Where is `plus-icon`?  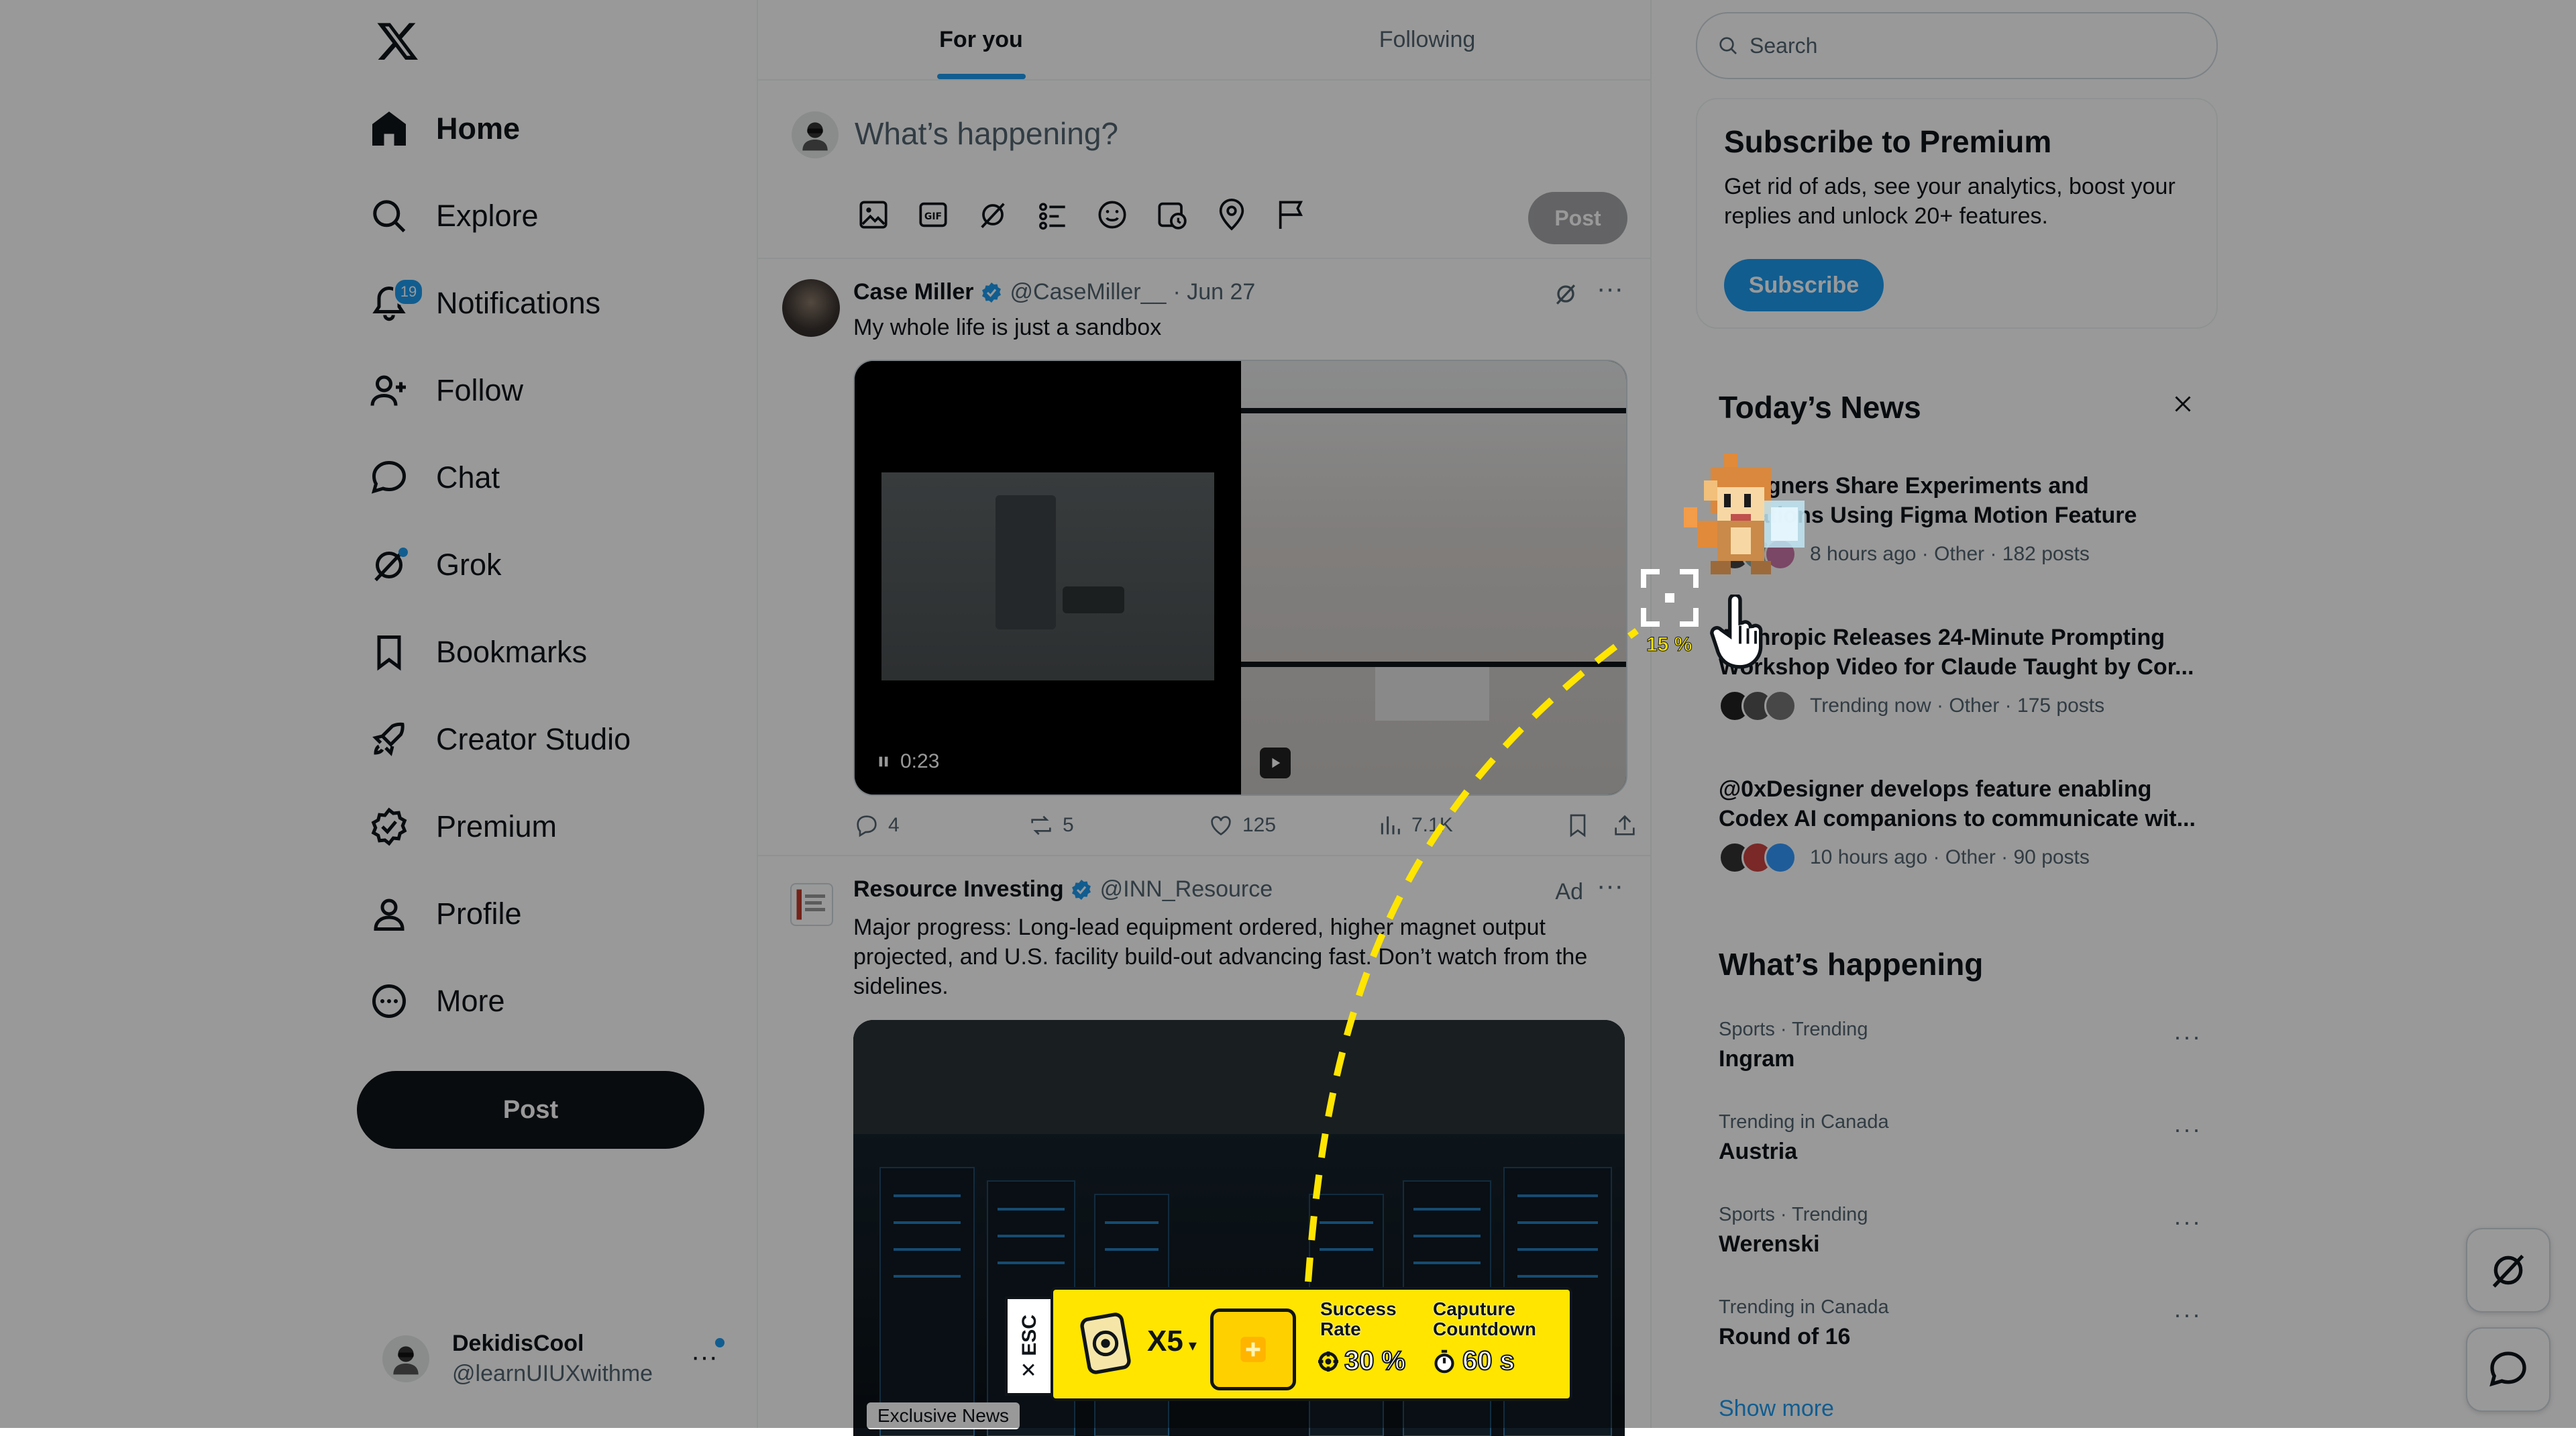 plus-icon is located at coordinates (1253, 1349).